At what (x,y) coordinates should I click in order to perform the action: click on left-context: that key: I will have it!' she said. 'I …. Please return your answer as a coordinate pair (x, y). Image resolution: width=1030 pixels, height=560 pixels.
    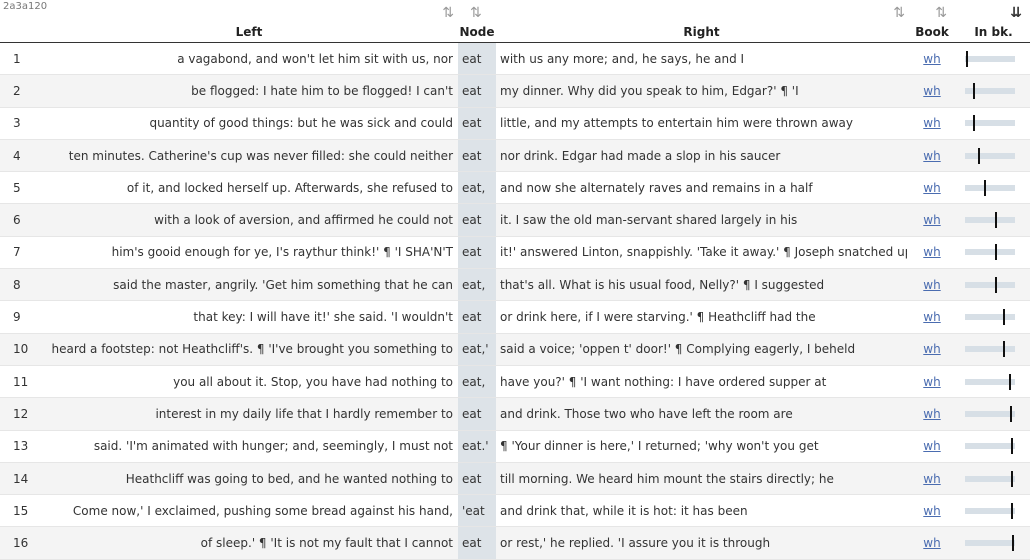
    Looking at the image, I should click on (249, 317).